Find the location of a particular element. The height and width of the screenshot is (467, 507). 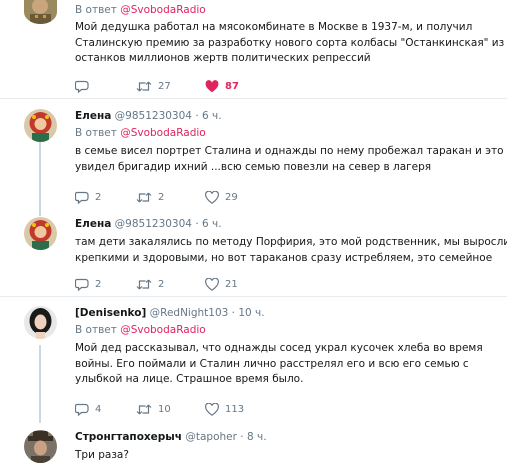

author-name: [Denisenko] is located at coordinates (110, 313).